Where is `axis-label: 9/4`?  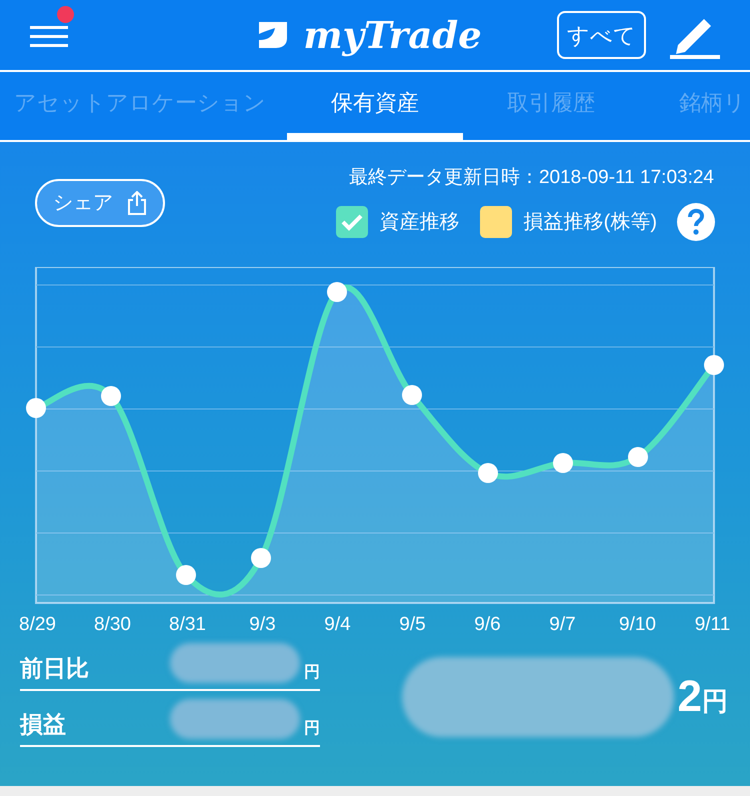
axis-label: 9/4 is located at coordinates (337, 624).